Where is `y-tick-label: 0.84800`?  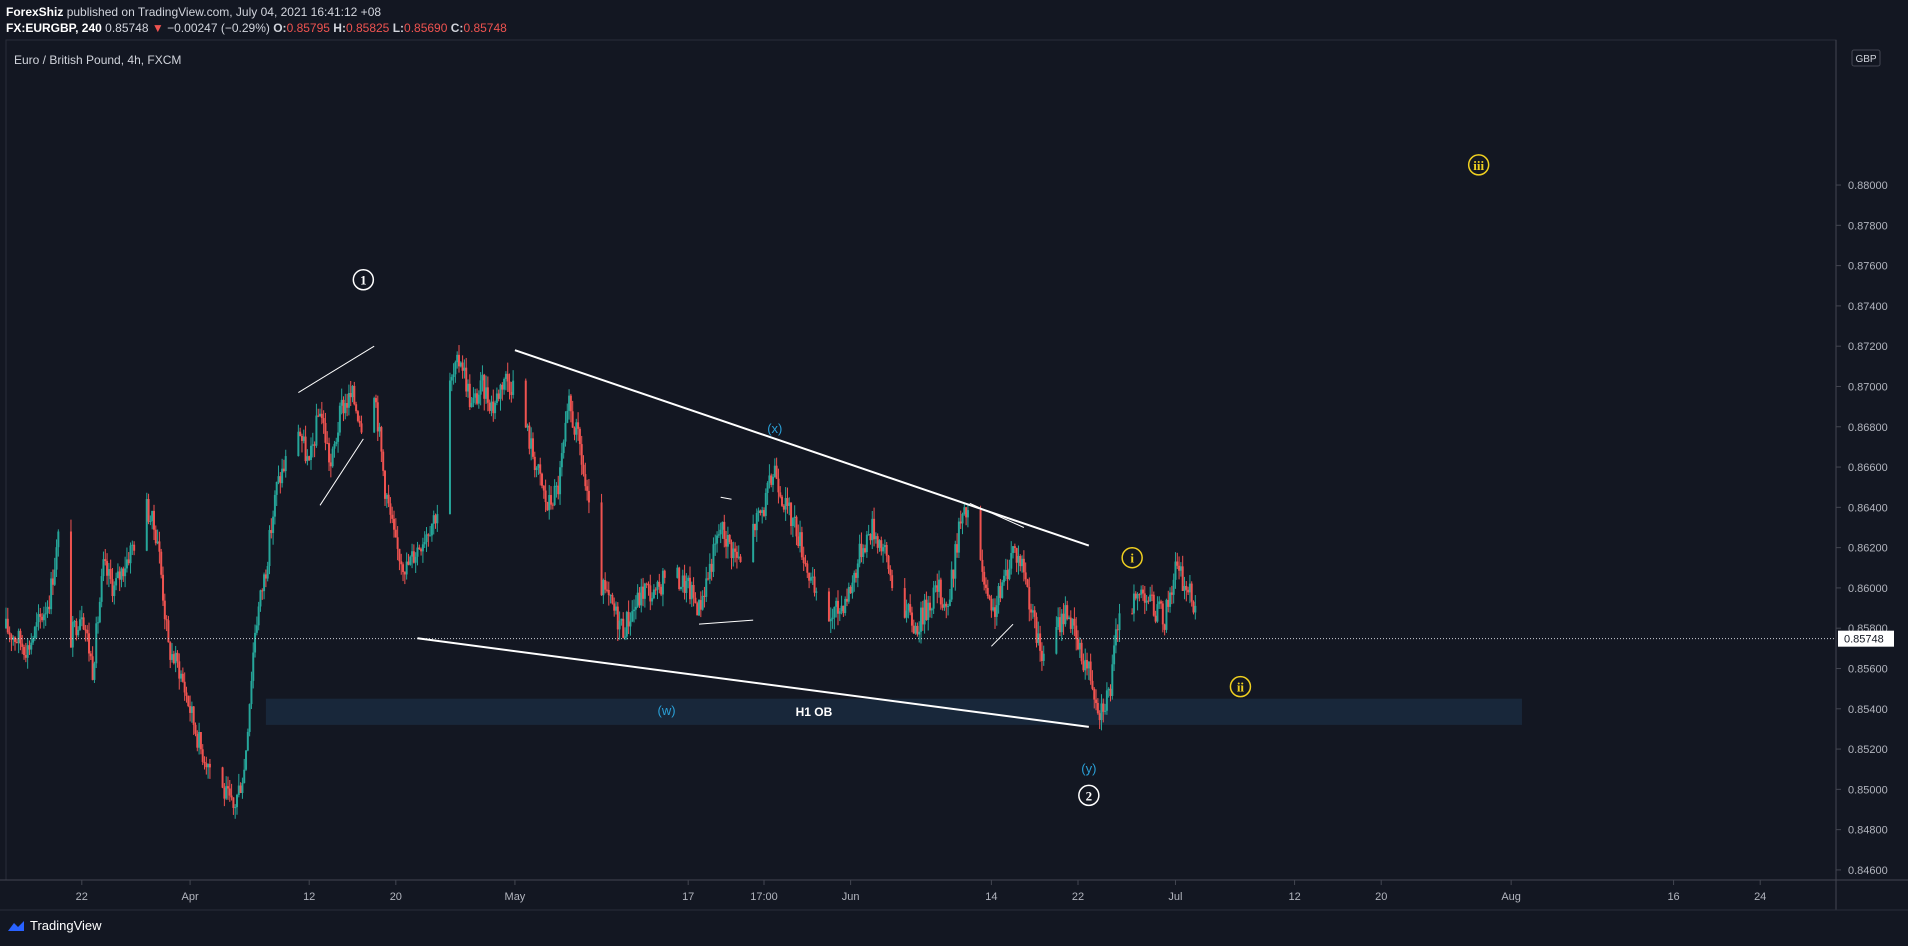
y-tick-label: 0.84800 is located at coordinates (1868, 831).